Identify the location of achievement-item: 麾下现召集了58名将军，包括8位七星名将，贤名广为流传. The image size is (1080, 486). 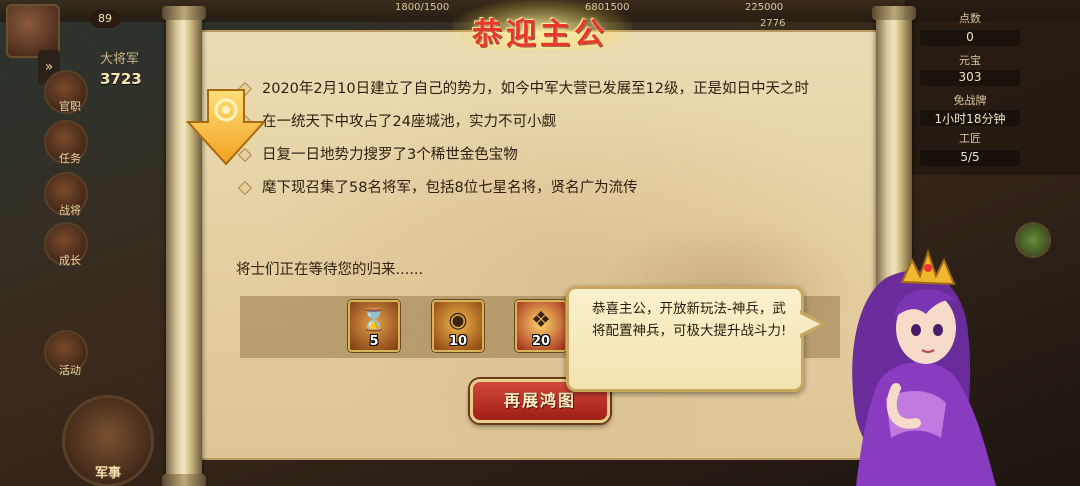
(551, 193).